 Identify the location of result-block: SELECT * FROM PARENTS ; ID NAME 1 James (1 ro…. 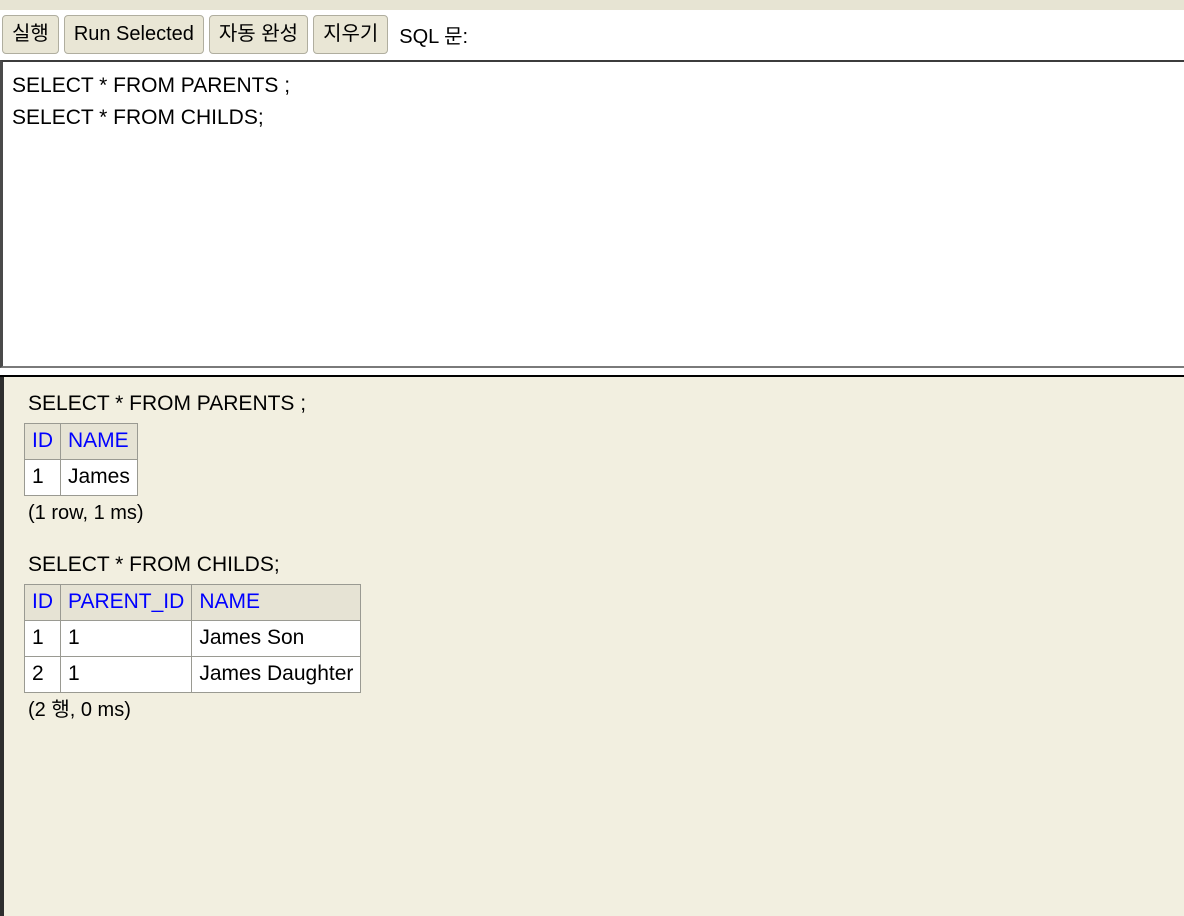
(604, 458).